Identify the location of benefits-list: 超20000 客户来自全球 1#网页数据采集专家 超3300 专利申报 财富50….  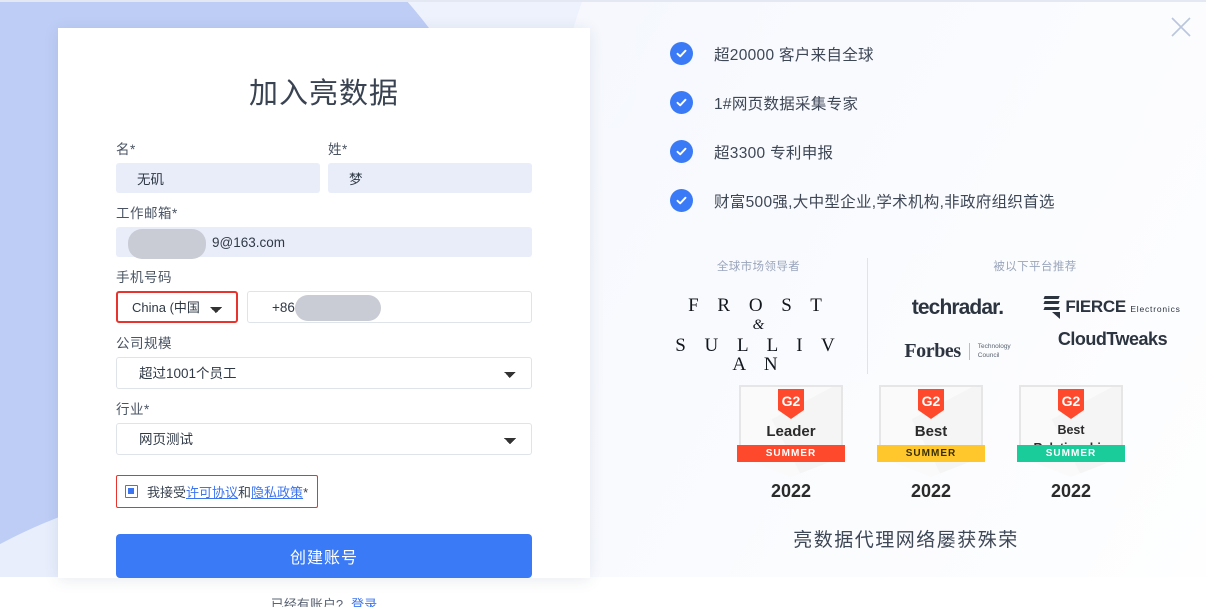
(925, 140).